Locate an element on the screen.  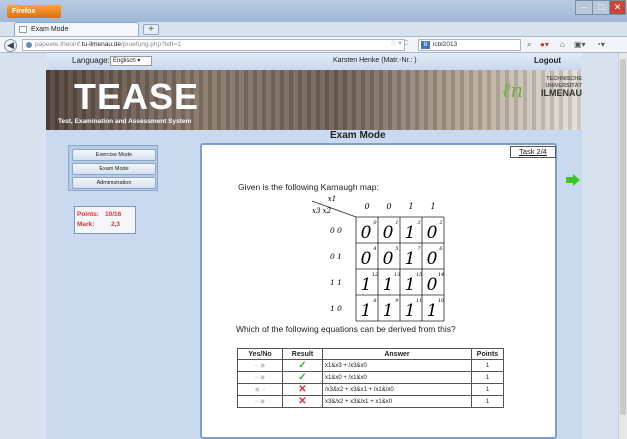
kmap-row-variable: x3 x2 is located at coordinates (322, 211).